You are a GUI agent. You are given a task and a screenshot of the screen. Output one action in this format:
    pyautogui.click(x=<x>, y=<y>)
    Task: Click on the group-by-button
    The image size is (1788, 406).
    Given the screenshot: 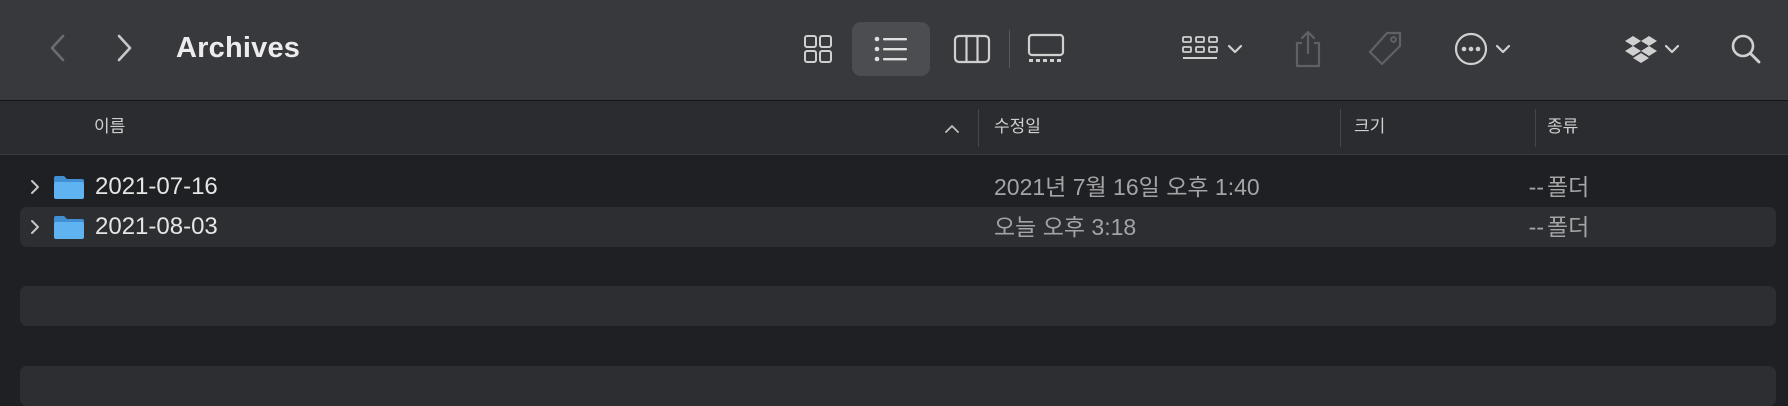 What is the action you would take?
    pyautogui.click(x=1212, y=49)
    